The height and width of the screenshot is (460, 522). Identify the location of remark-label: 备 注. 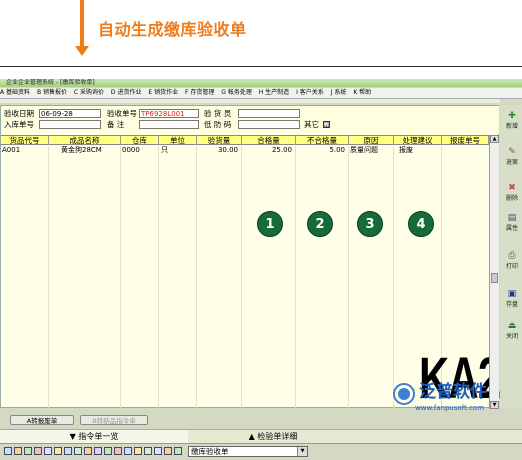
(116, 124).